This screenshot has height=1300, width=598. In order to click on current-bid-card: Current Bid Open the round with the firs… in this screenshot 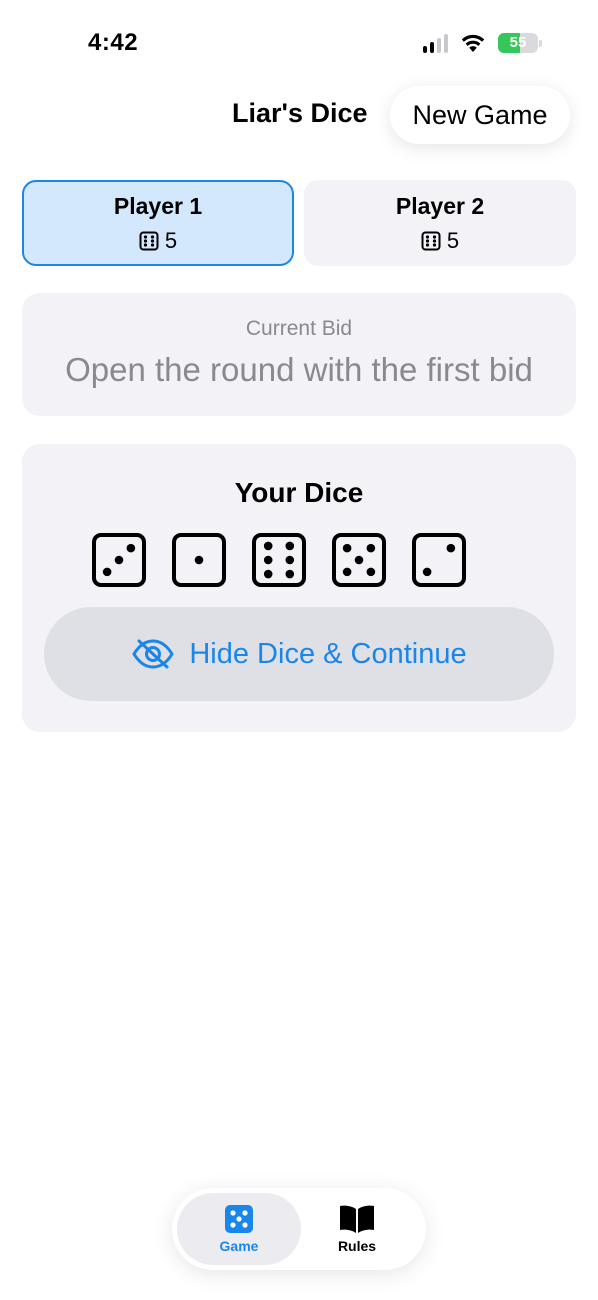, I will do `click(299, 354)`.